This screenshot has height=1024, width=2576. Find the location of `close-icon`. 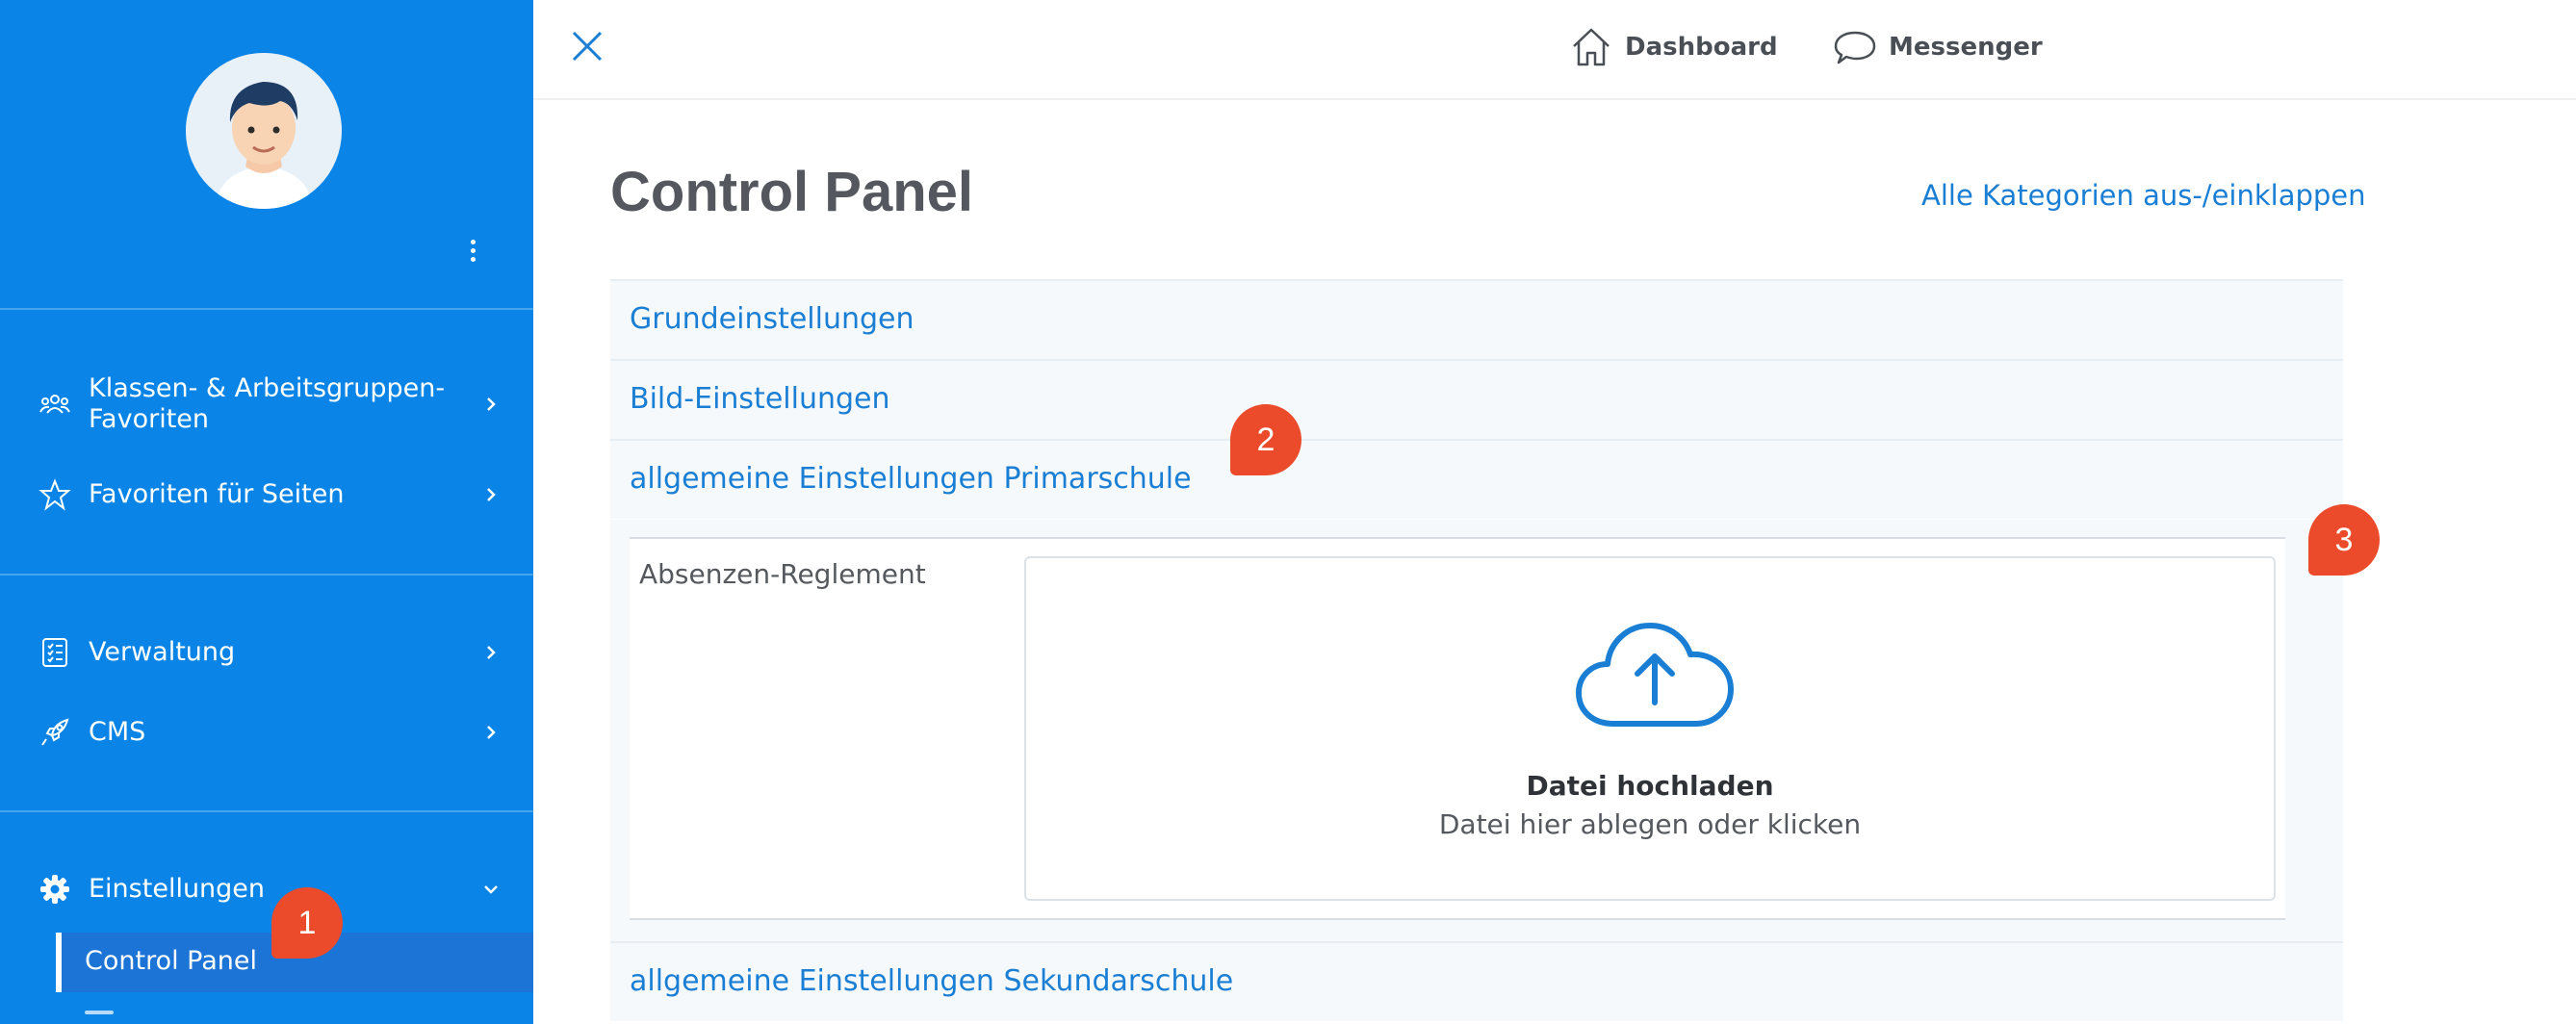

close-icon is located at coordinates (587, 46).